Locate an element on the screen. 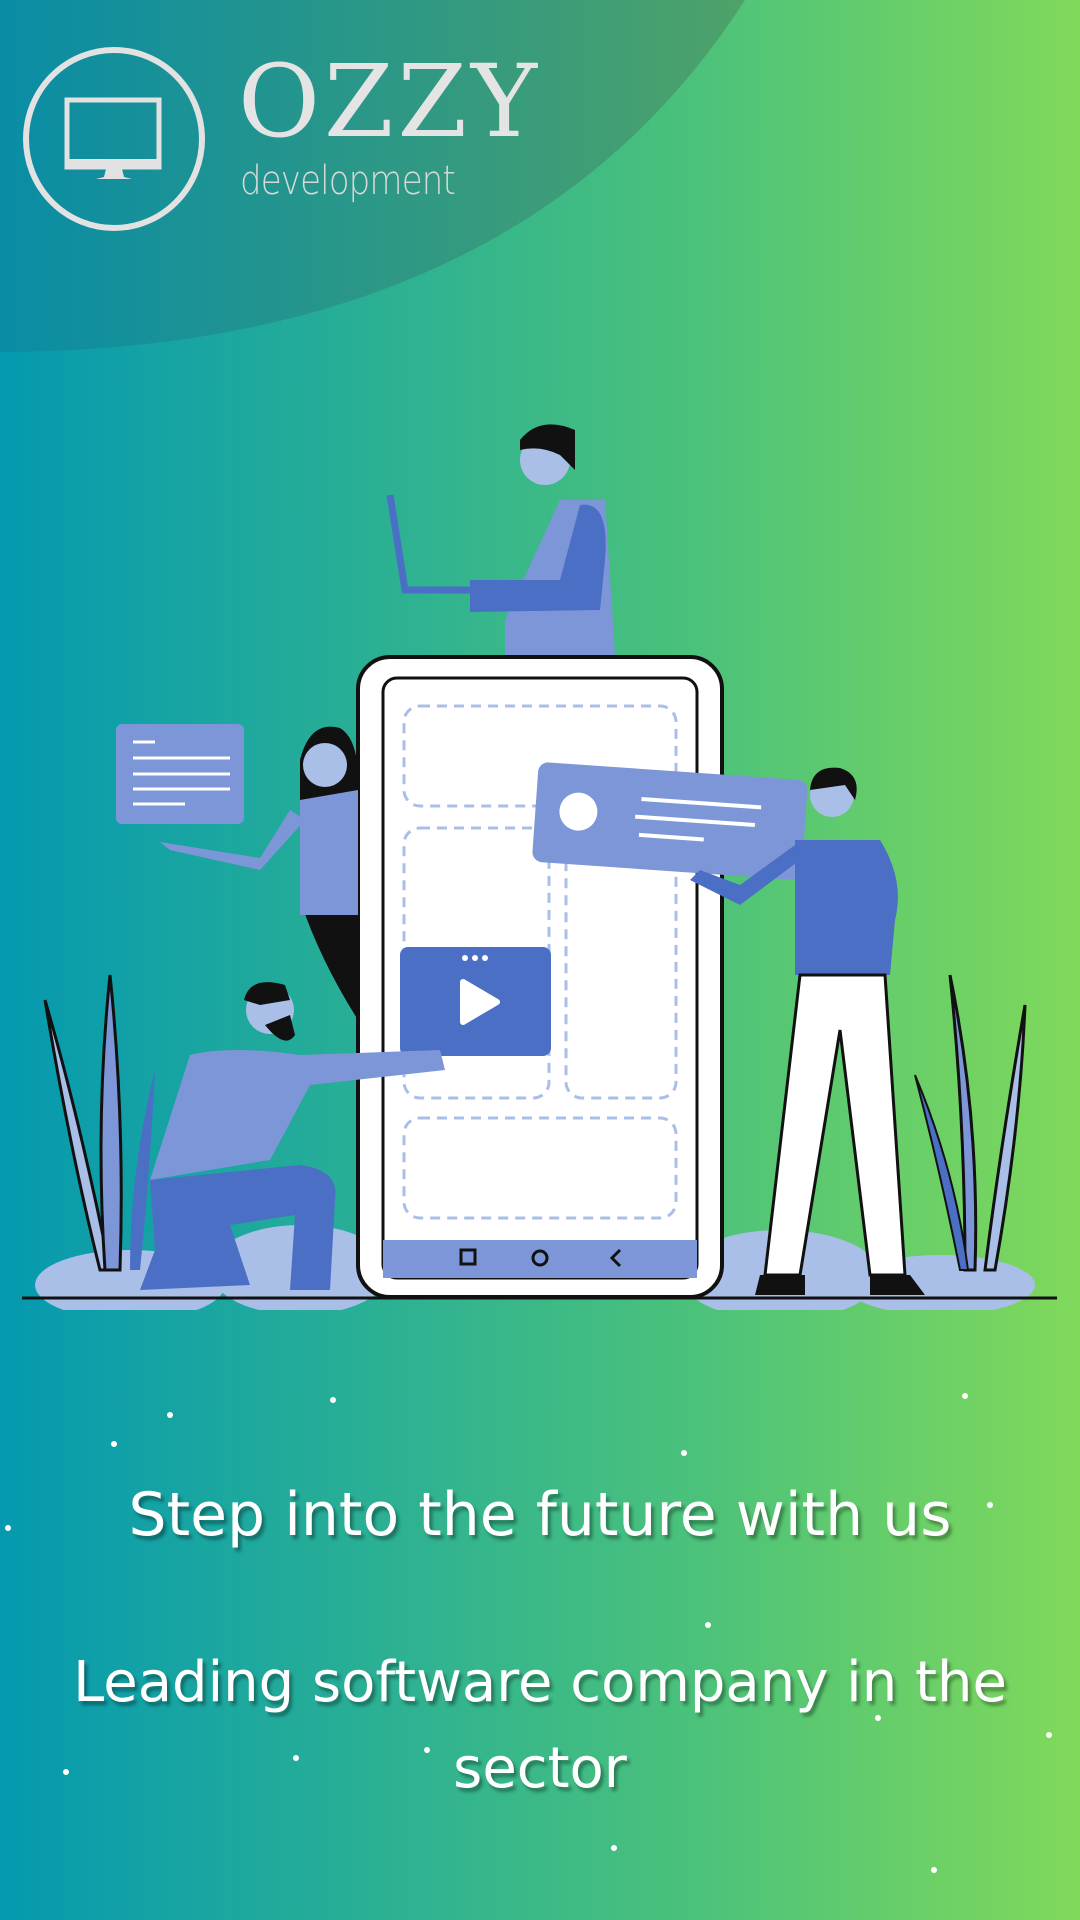  brand-tagline: development is located at coordinates (348, 181).